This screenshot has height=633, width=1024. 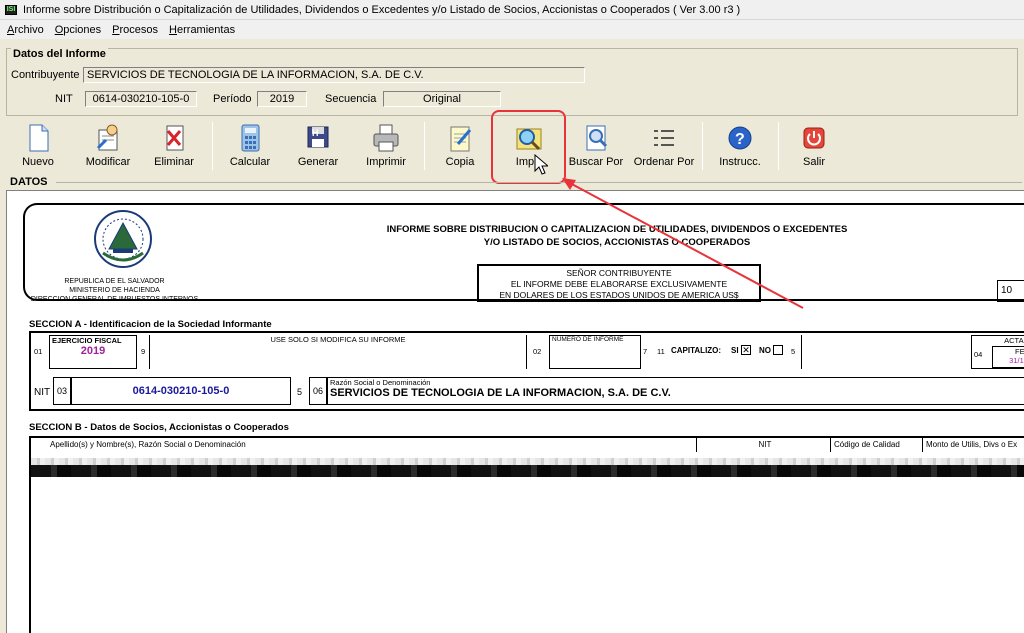 What do you see at coordinates (28, 30) in the screenshot?
I see `menu-archivo: Archivo` at bounding box center [28, 30].